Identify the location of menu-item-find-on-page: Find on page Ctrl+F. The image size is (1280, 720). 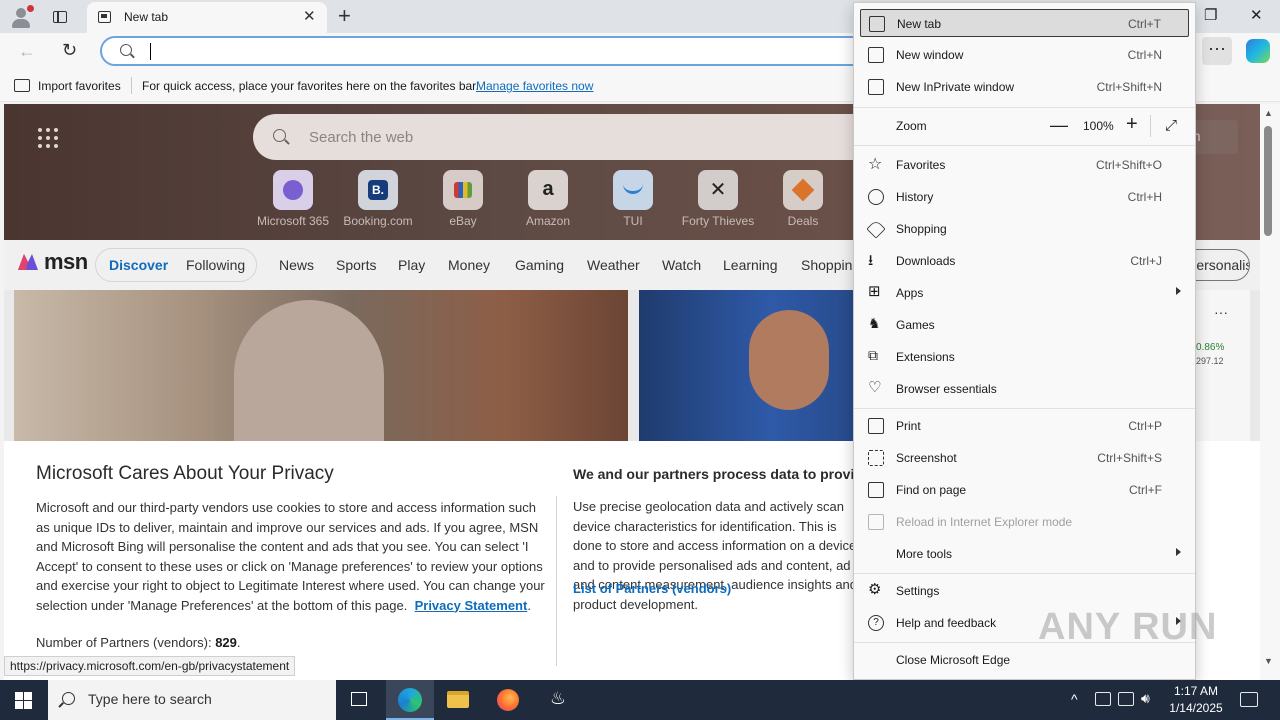
(1024, 490).